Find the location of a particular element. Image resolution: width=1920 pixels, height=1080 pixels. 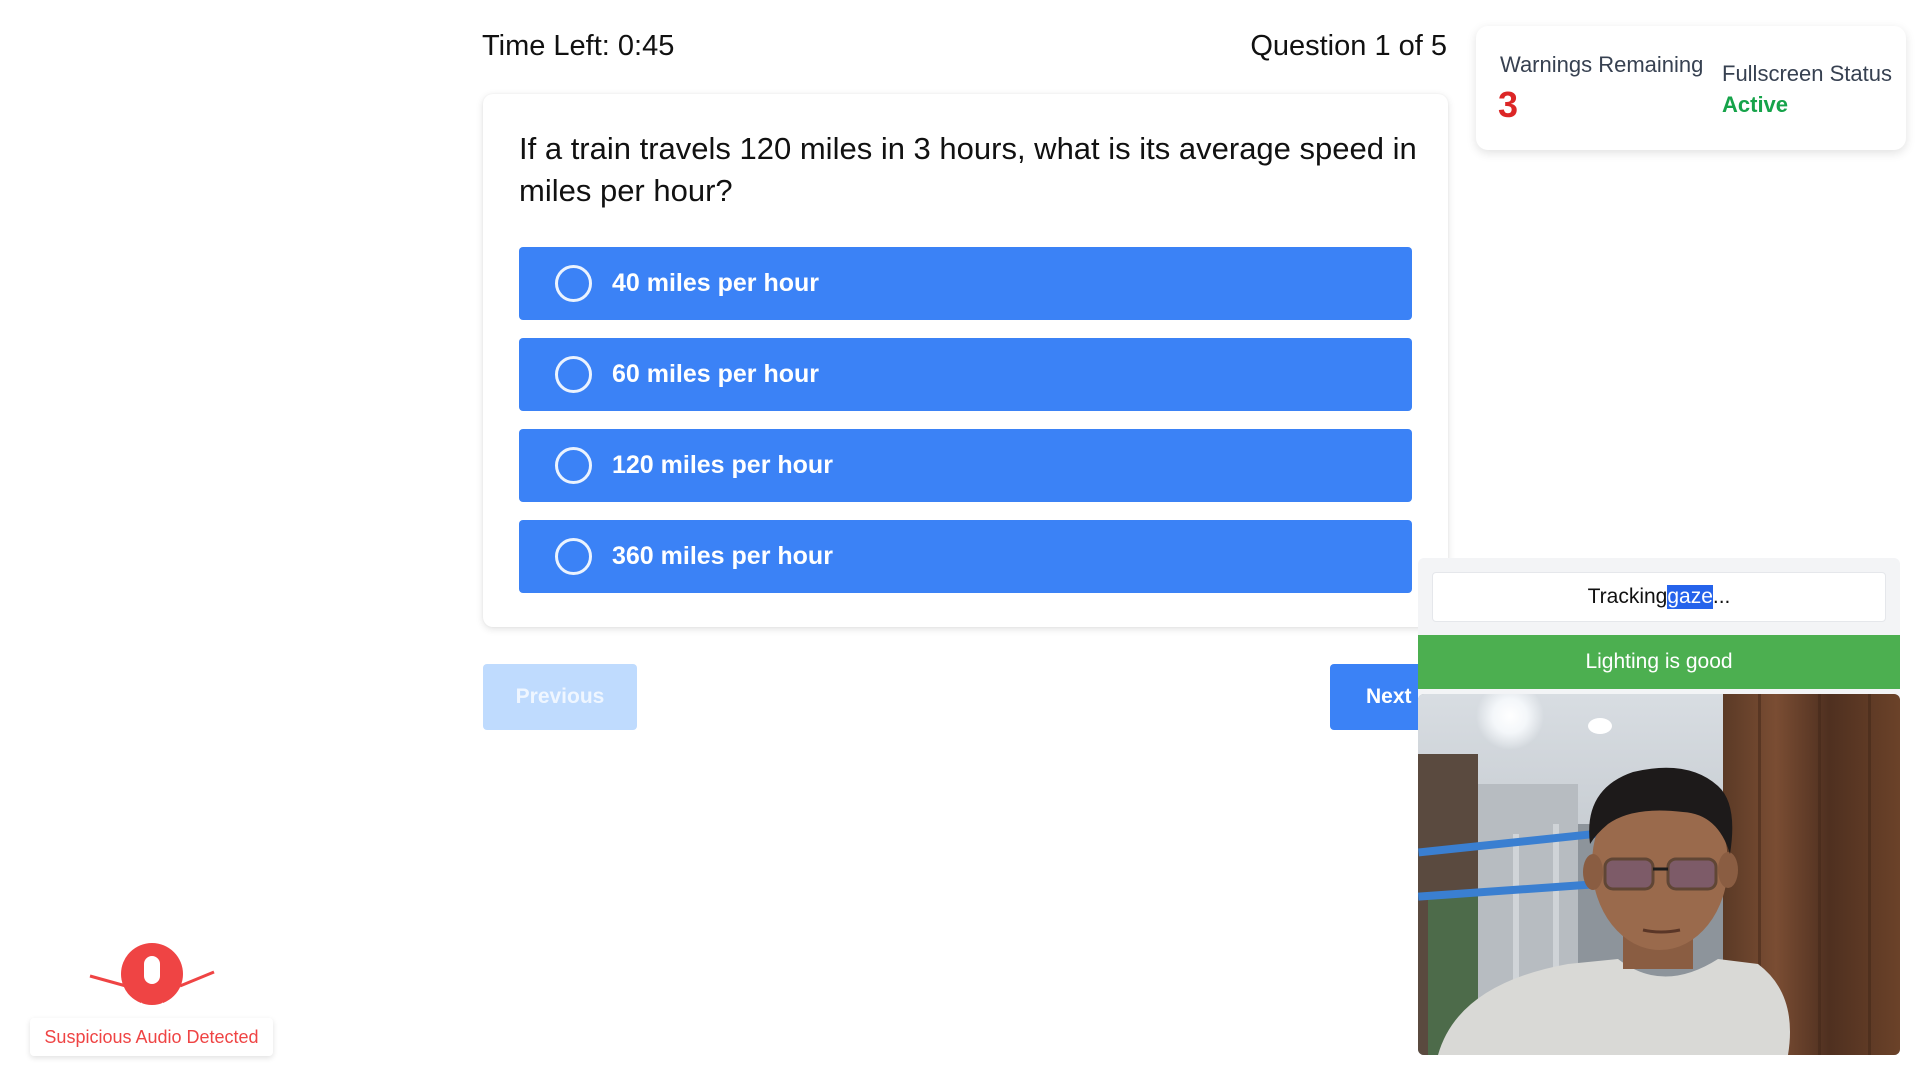

option-label: 360 miles per hour is located at coordinates (722, 556).